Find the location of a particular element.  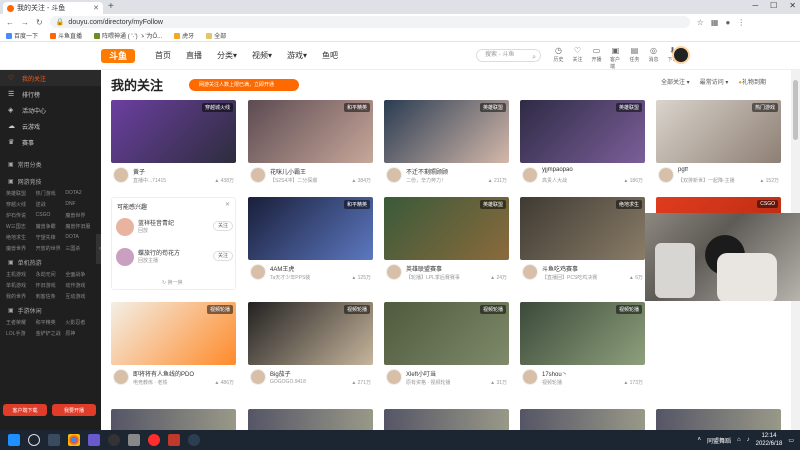

streamer-name: 4AM王虎 is located at coordinates (305, 268).